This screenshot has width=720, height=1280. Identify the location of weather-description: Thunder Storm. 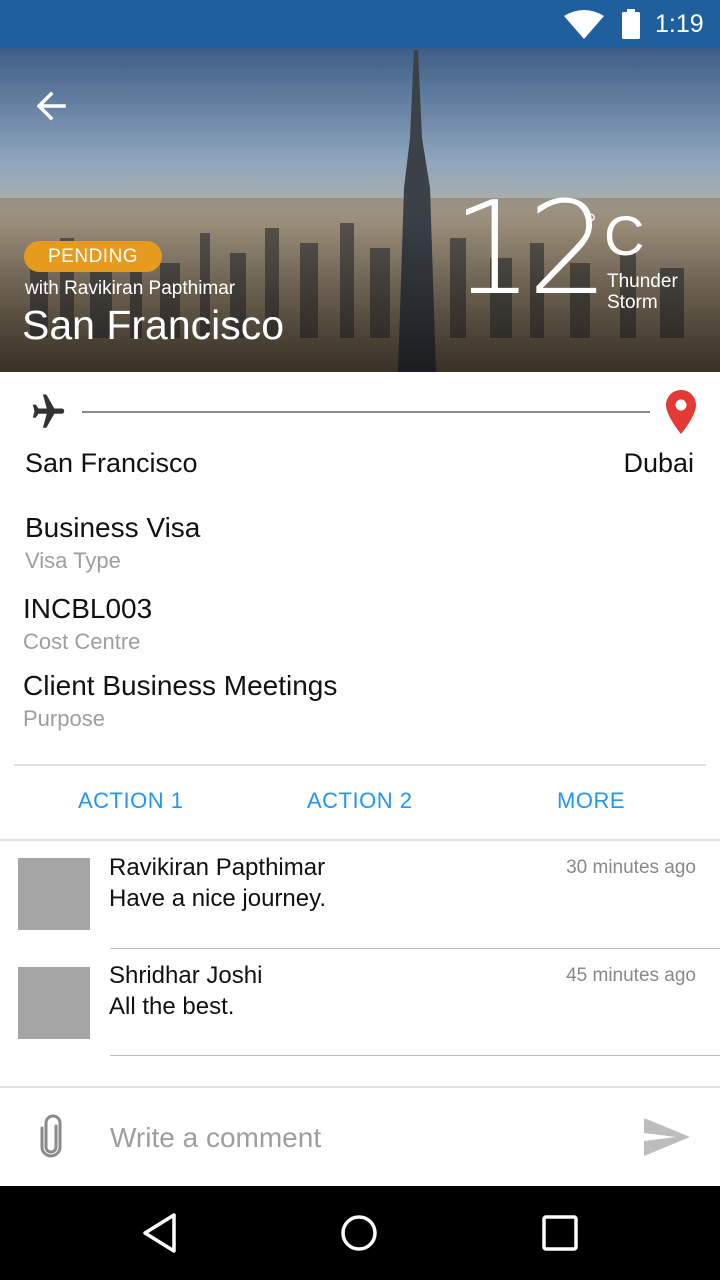
(662, 292).